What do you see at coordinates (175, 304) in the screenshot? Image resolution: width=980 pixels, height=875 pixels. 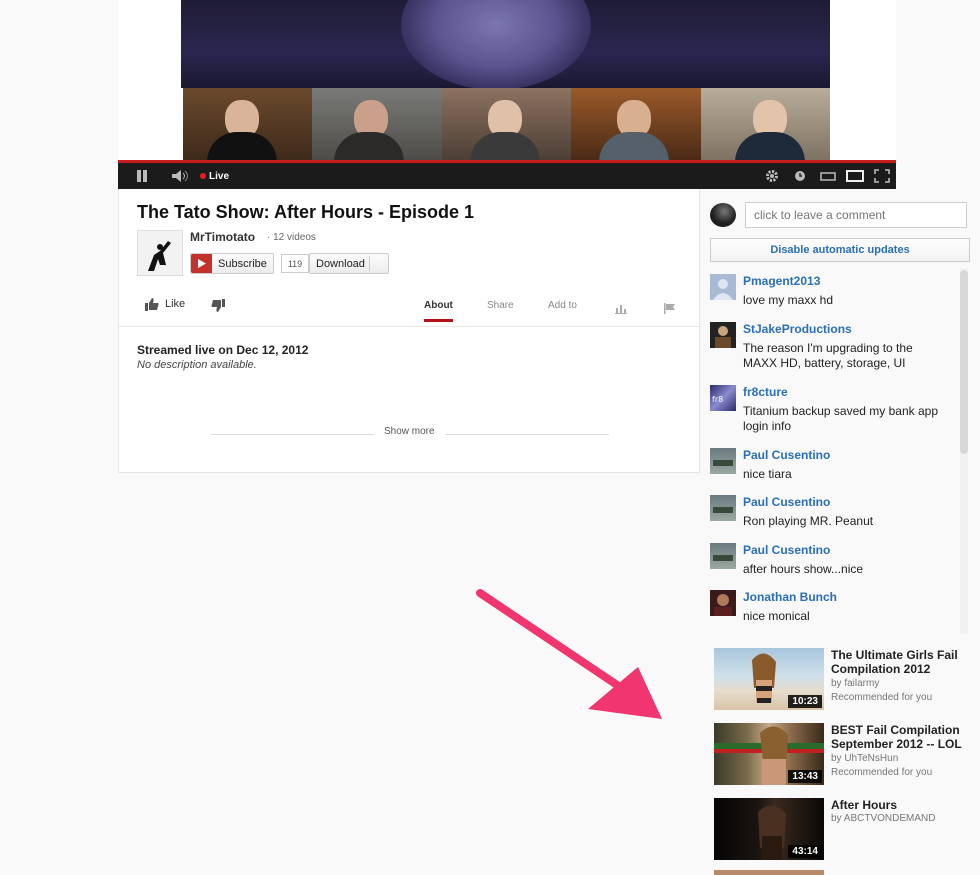 I see `like-label: Like` at bounding box center [175, 304].